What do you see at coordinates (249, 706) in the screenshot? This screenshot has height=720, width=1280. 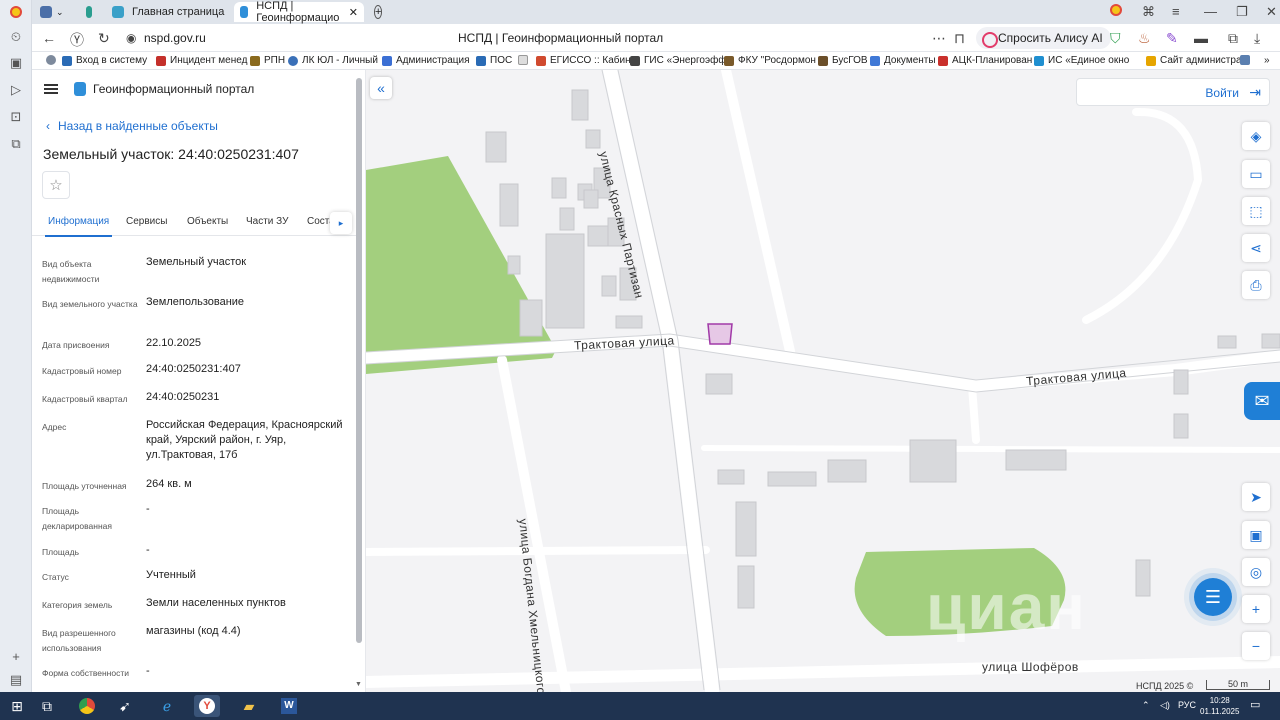 I see `file-explorer-icon: ▰` at bounding box center [249, 706].